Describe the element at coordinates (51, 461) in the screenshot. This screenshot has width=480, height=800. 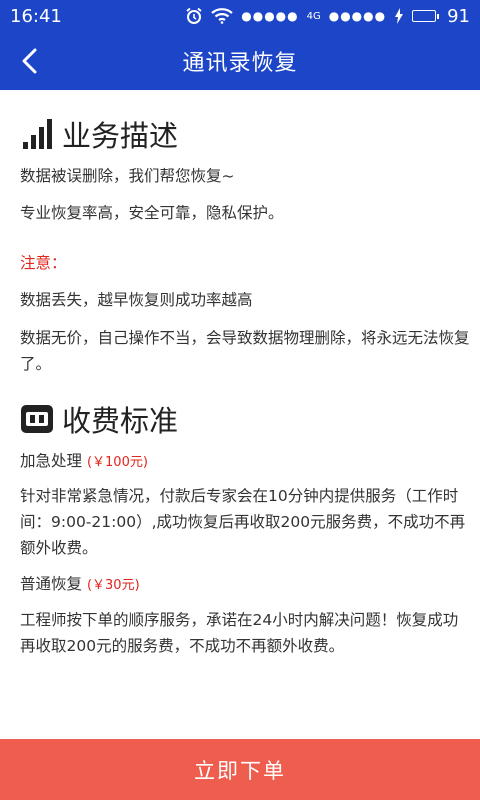
I see `urgent-name: 加急处理` at that location.